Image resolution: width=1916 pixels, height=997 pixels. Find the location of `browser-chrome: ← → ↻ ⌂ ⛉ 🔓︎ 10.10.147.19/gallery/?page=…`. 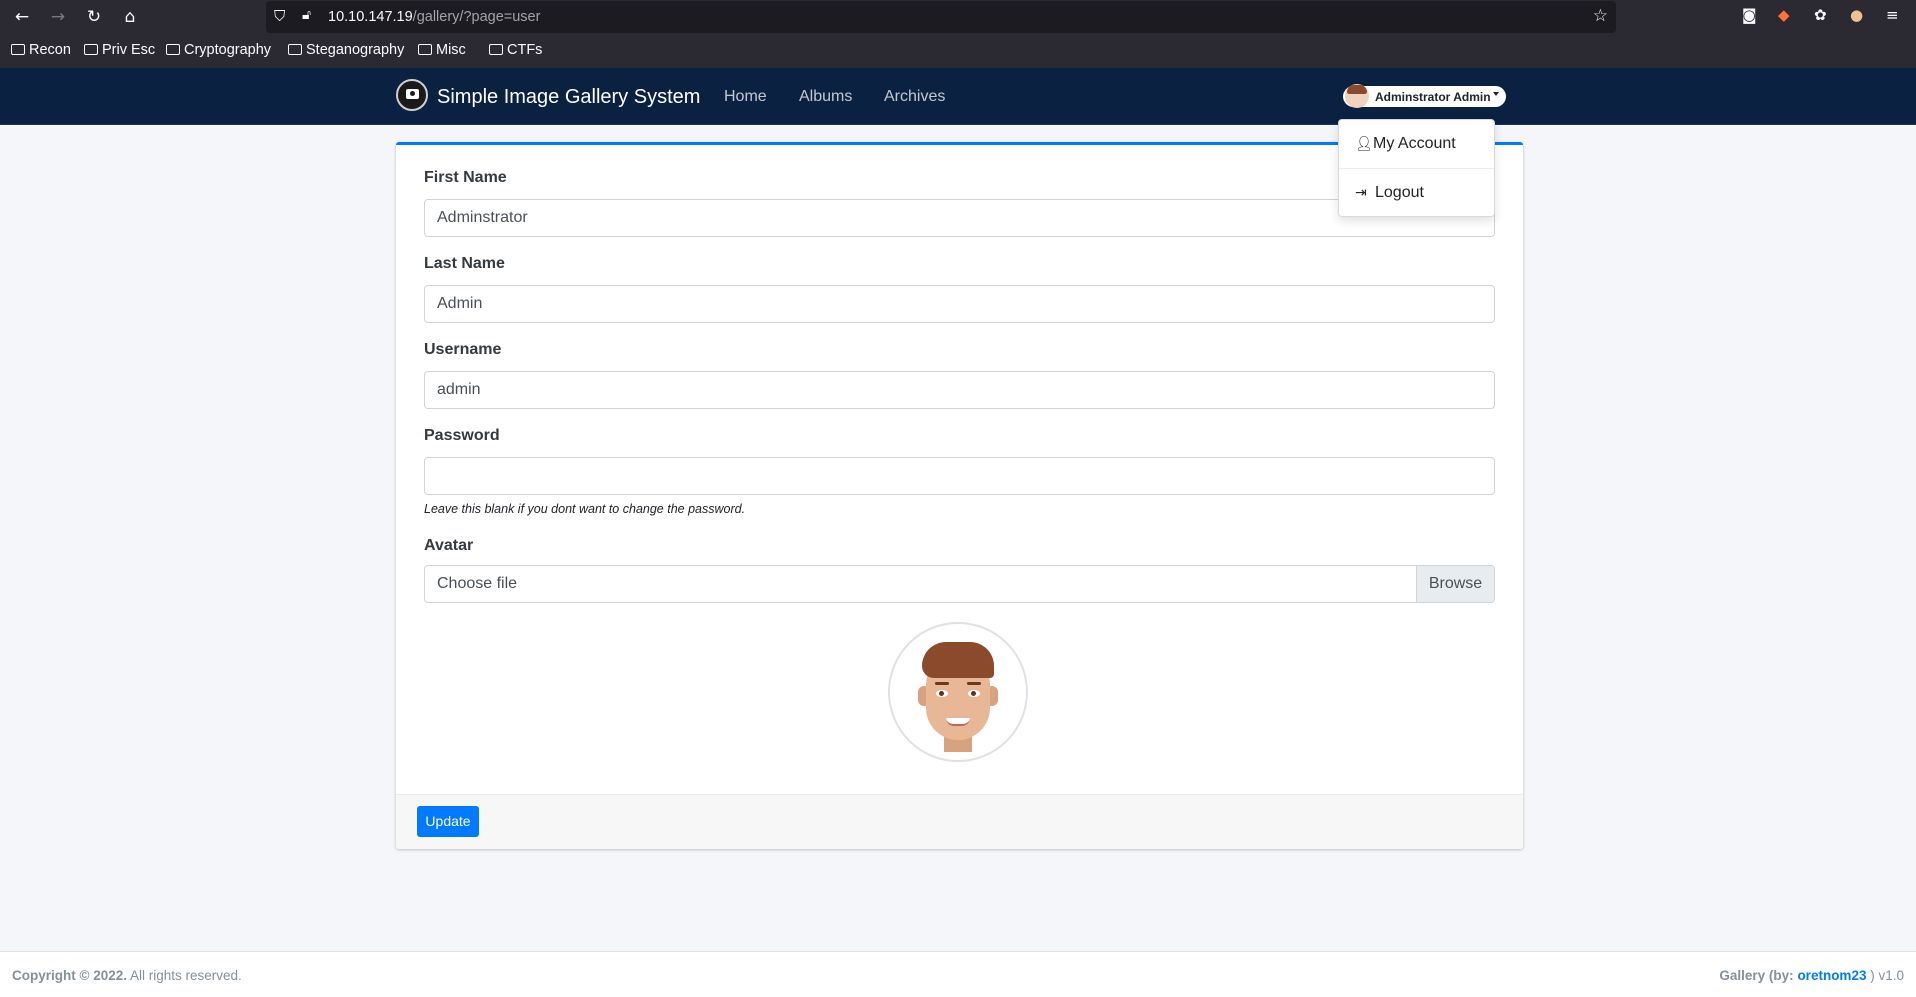

browser-chrome: ← → ↻ ⌂ ⛉ 🔓︎ 10.10.147.19/gallery/?page=… is located at coordinates (958, 34).